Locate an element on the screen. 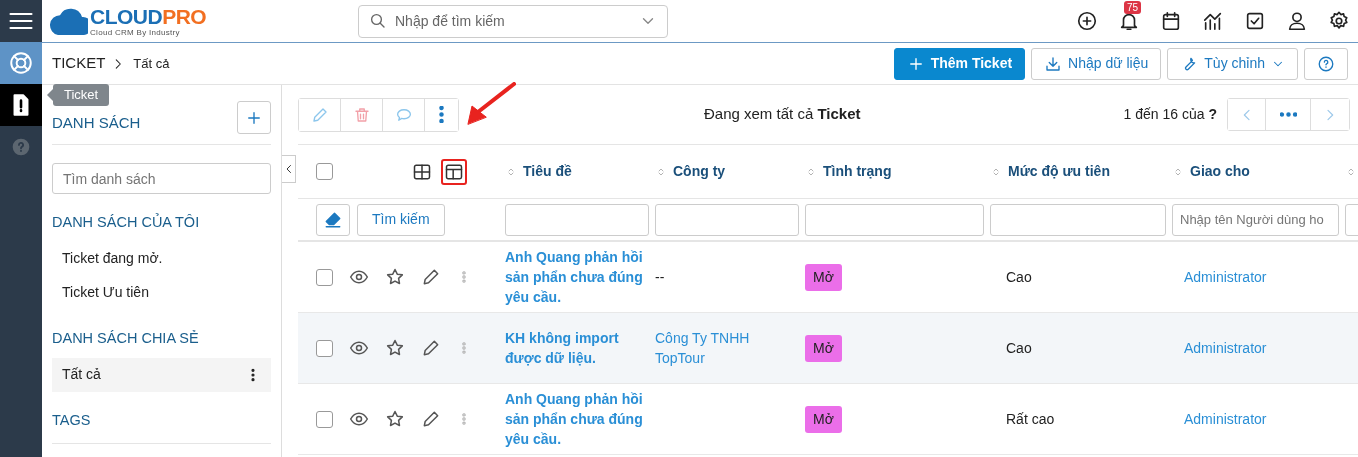 The width and height of the screenshot is (1358, 457). download-icon is located at coordinates (1053, 63).